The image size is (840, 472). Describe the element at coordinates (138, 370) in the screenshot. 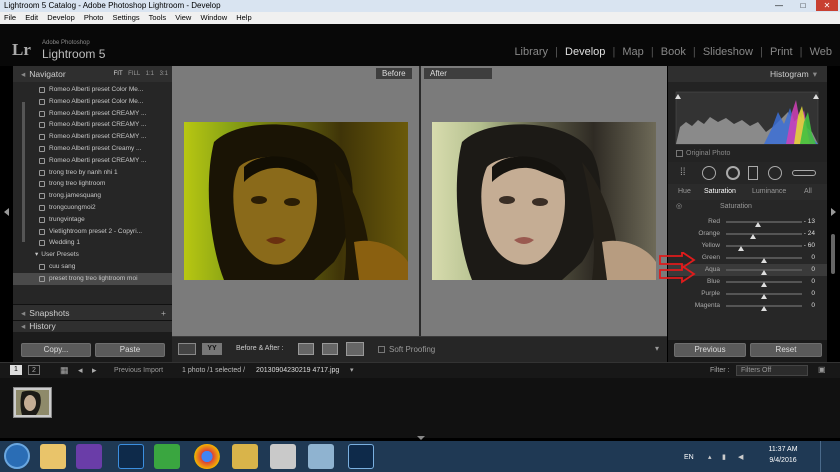

I see `source-label: Previous Import` at that location.